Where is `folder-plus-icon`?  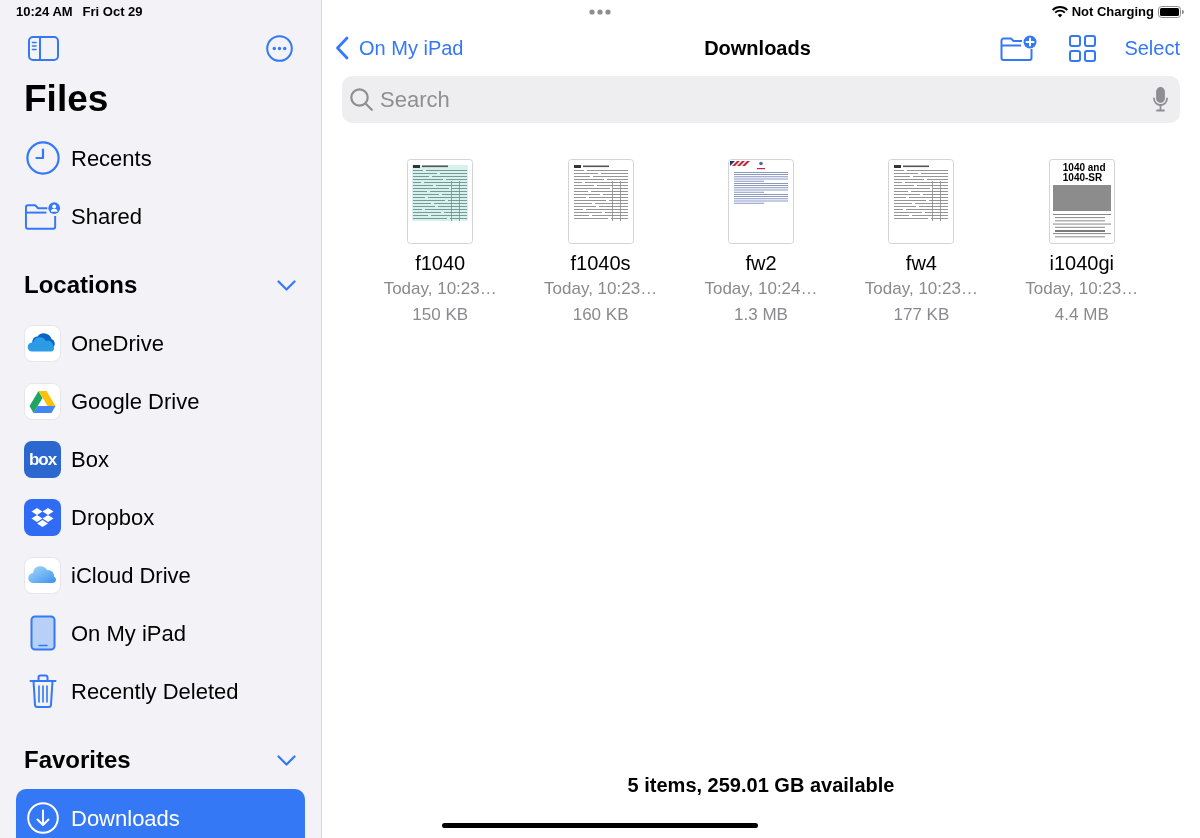 folder-plus-icon is located at coordinates (1019, 48).